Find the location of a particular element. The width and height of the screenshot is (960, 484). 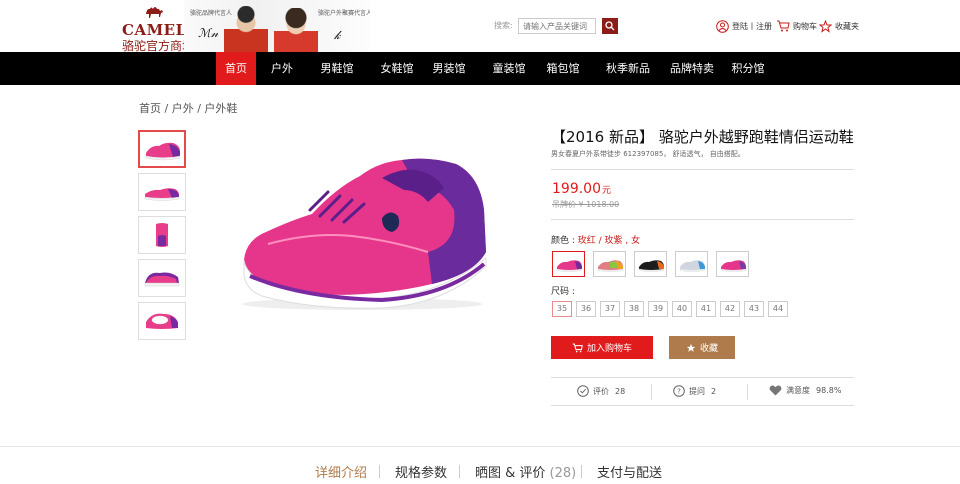

endorsement-banner: 骆驼品牌代言人 骆驼户外聚赛代言人 ℳ𝓃 𝓀 is located at coordinates (277, 26).